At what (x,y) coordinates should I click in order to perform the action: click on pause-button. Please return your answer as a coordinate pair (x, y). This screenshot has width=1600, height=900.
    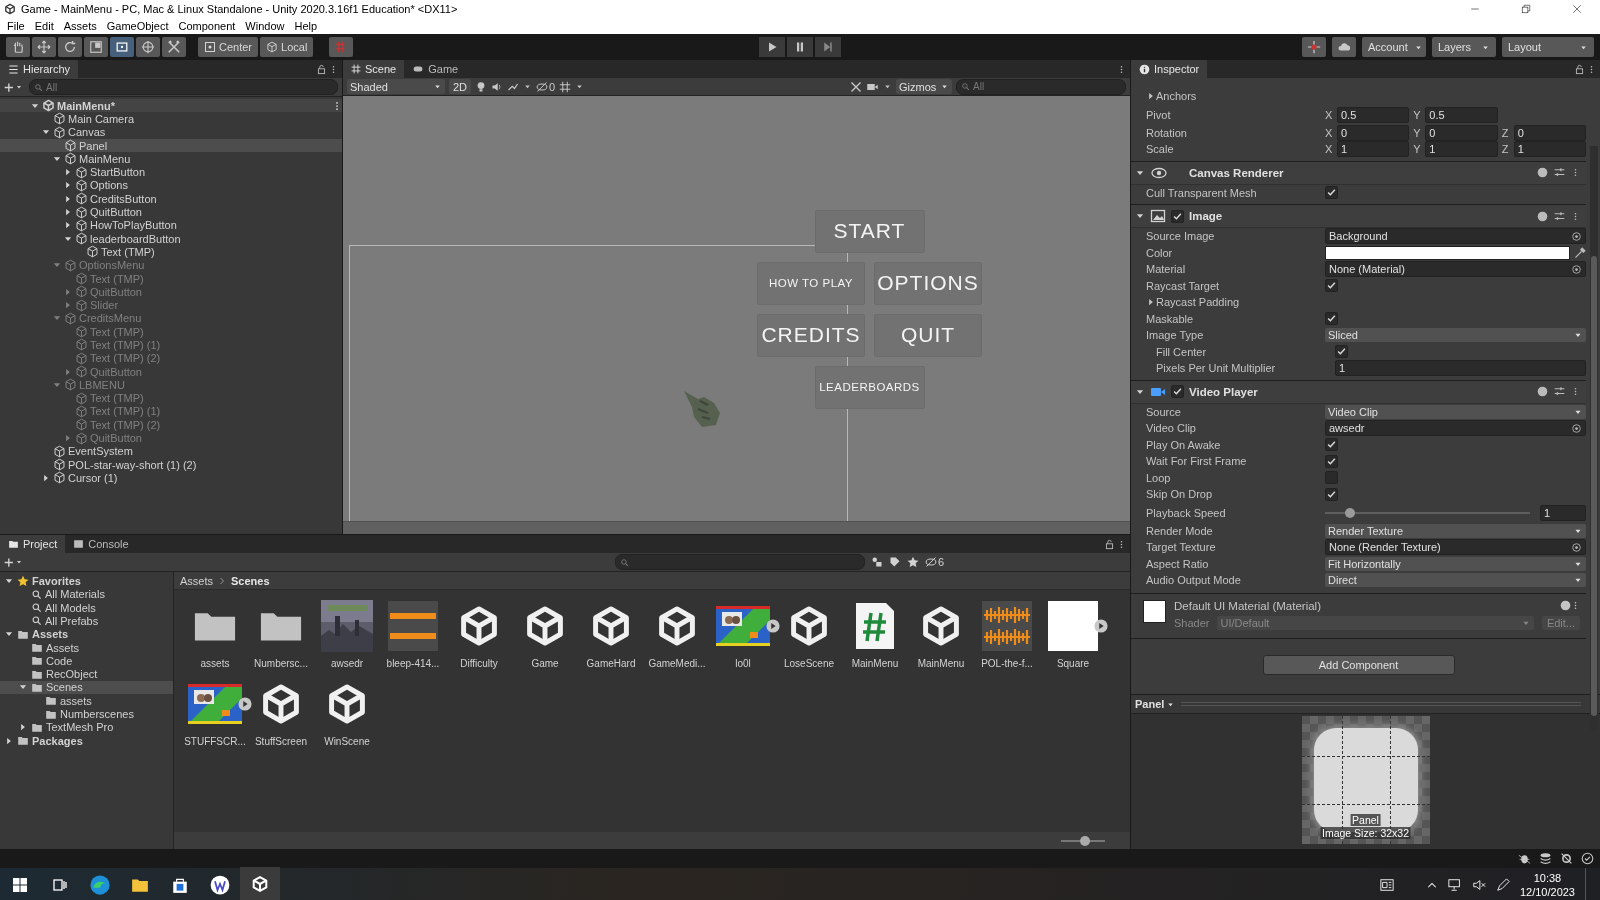
    Looking at the image, I should click on (800, 47).